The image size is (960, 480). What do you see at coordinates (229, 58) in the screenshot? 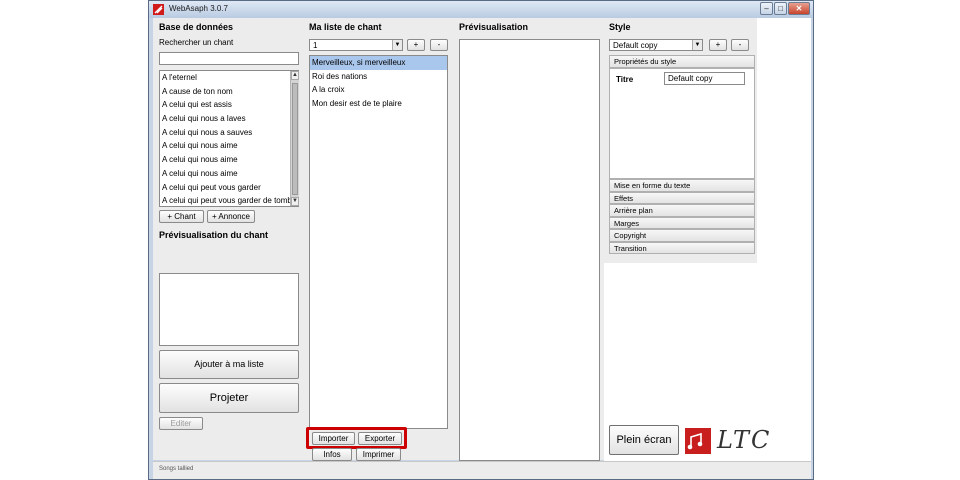
I see `search-input` at bounding box center [229, 58].